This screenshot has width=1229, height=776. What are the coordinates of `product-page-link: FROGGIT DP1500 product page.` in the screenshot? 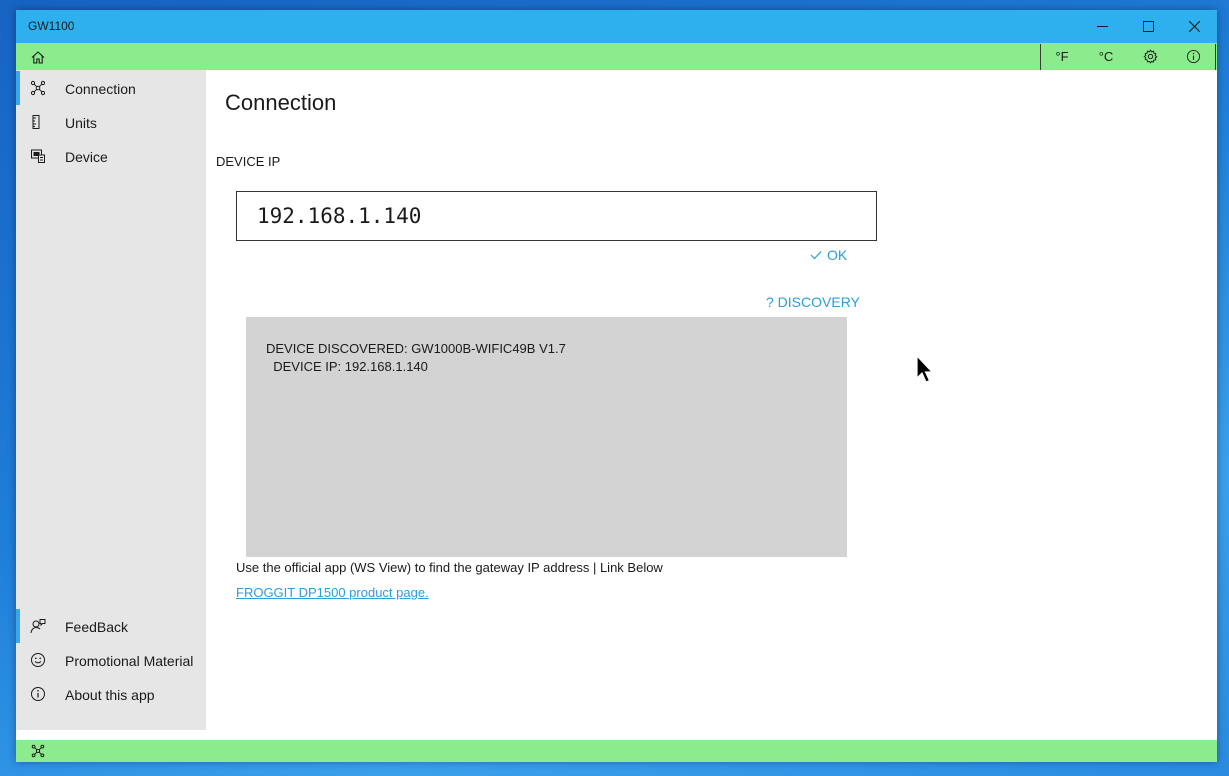 It's located at (332, 592).